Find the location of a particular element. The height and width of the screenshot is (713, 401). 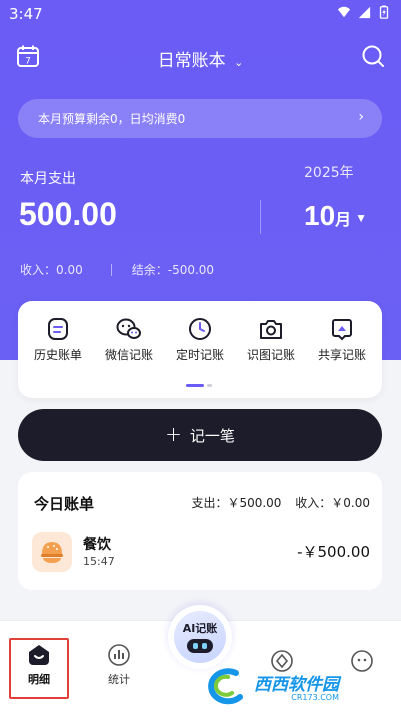

history-bill-icon is located at coordinates (58, 329).